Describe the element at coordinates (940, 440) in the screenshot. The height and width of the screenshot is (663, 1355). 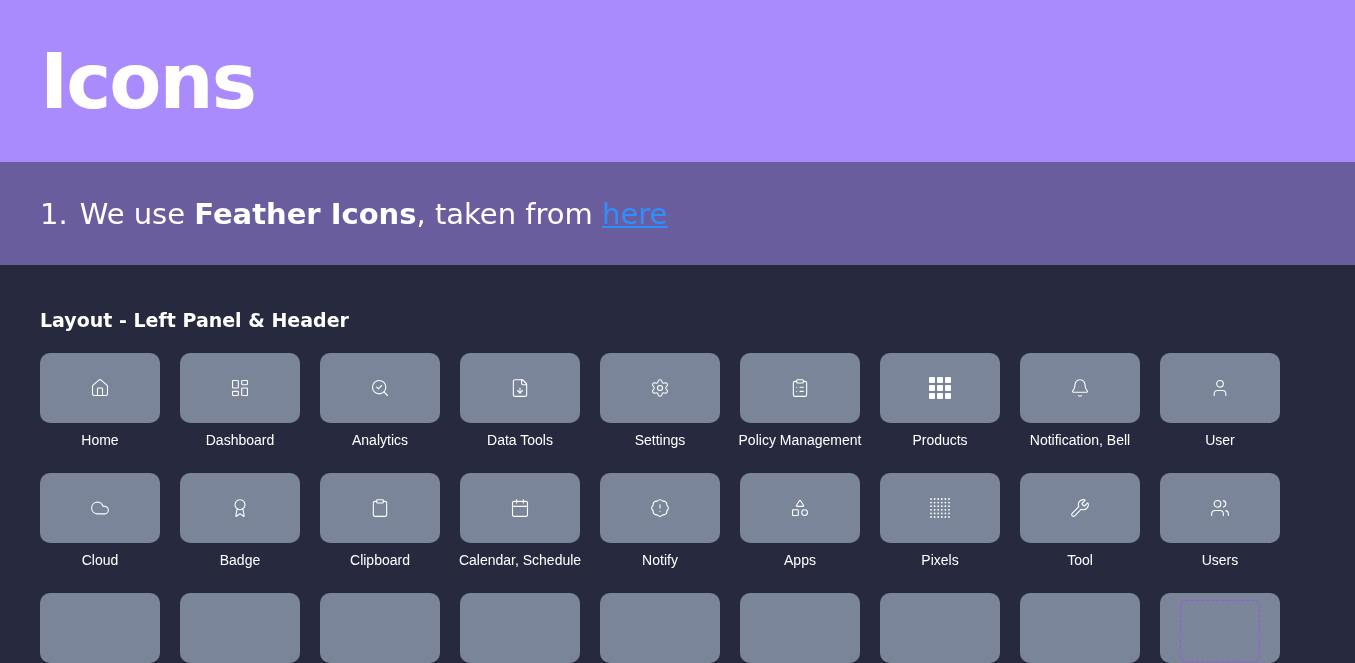
I see `icon-label: Products` at that location.